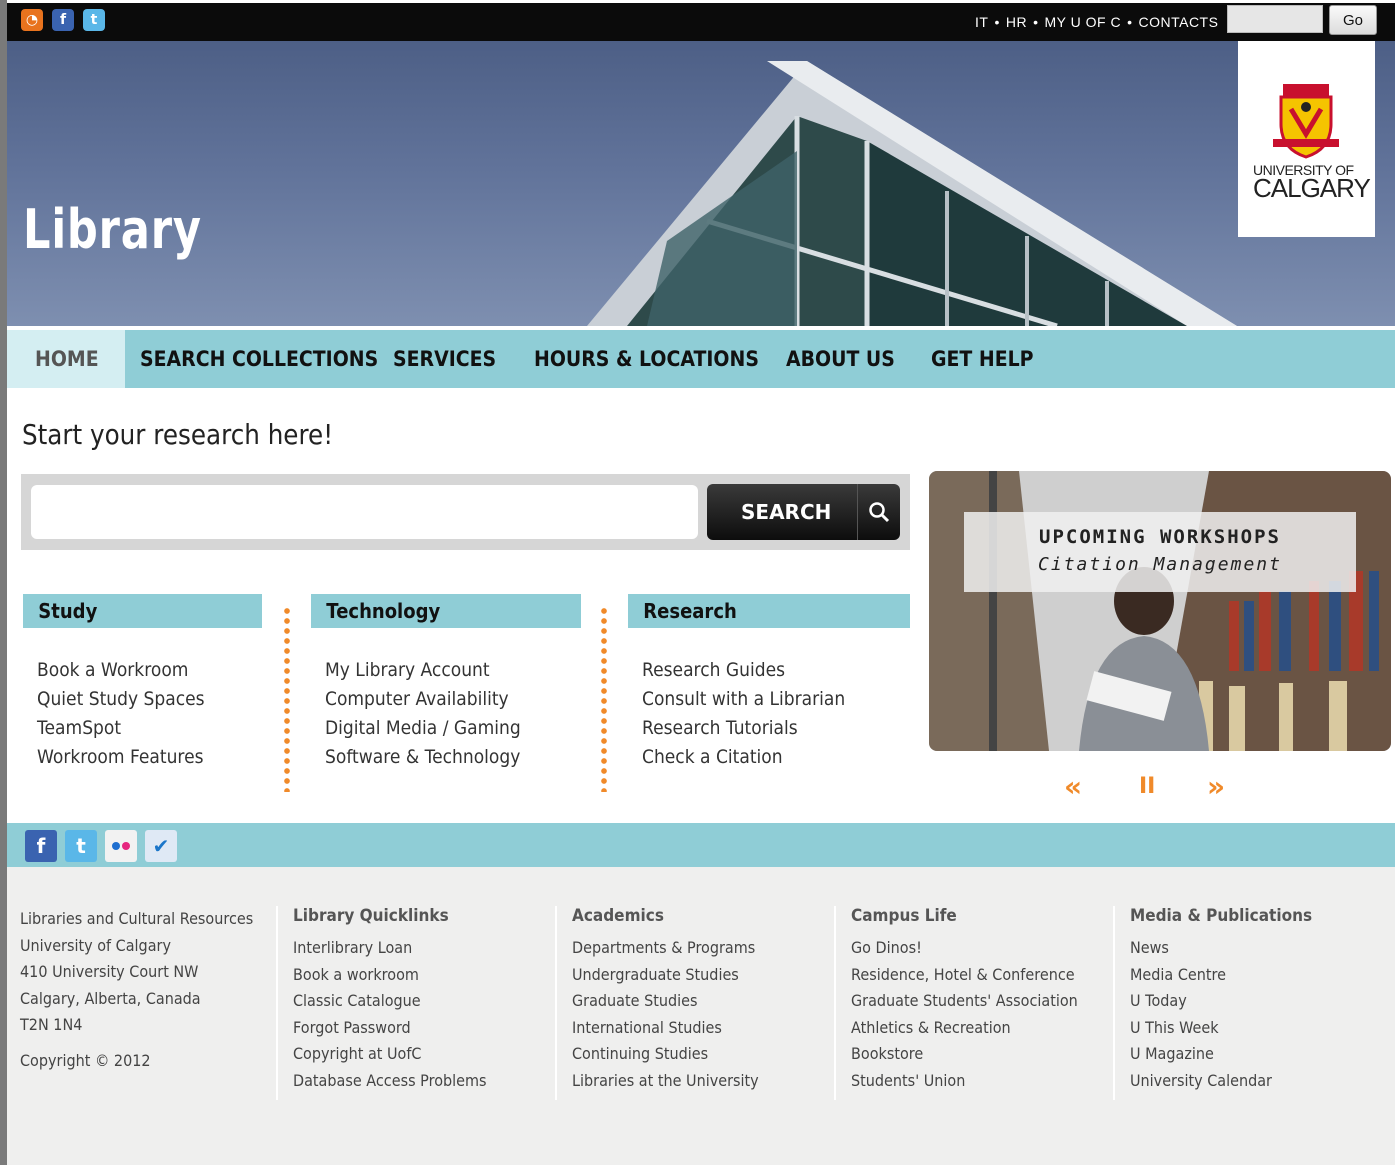 This screenshot has width=1395, height=1165. I want to click on flickr-icon, so click(121, 846).